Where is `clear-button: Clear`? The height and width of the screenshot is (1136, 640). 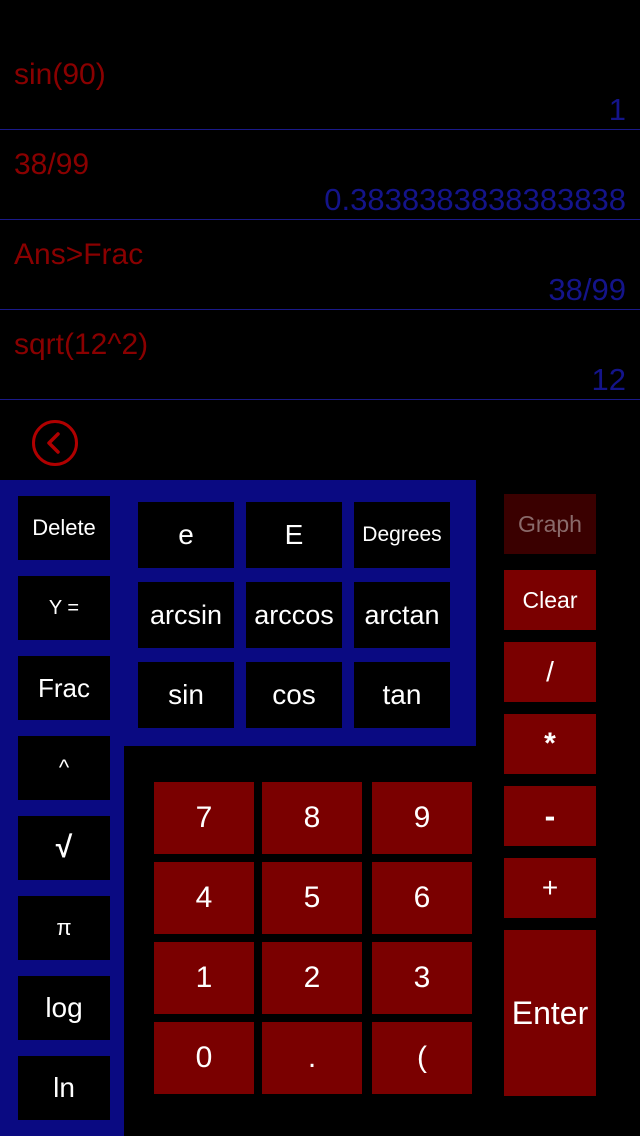 clear-button: Clear is located at coordinates (550, 600).